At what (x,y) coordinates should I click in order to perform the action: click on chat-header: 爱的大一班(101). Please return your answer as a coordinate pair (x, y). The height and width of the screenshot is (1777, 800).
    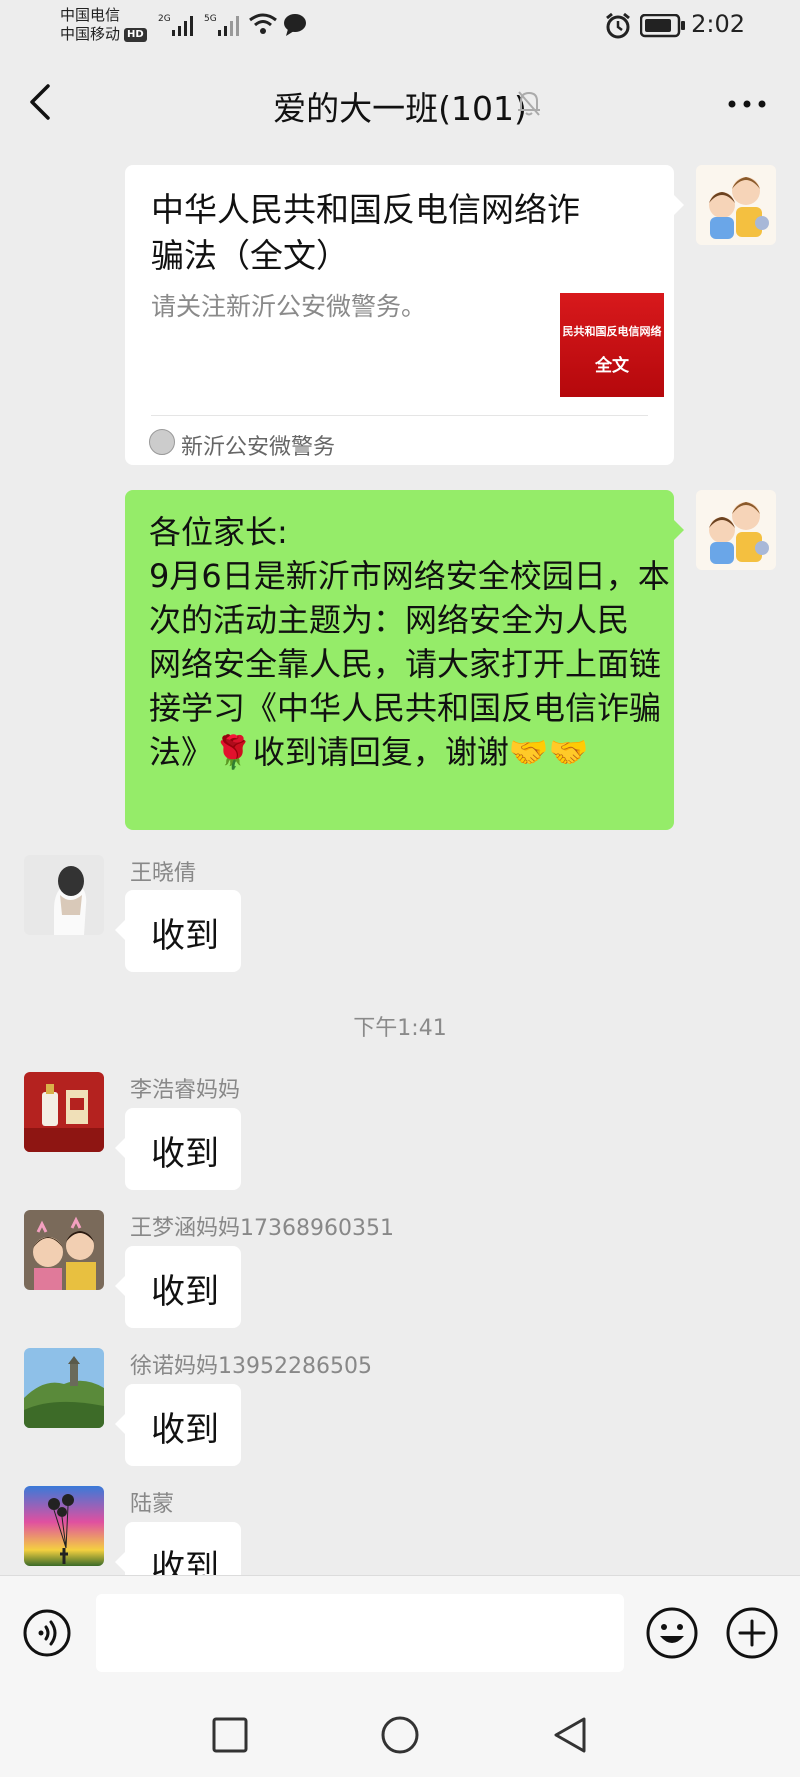
    Looking at the image, I should click on (400, 101).